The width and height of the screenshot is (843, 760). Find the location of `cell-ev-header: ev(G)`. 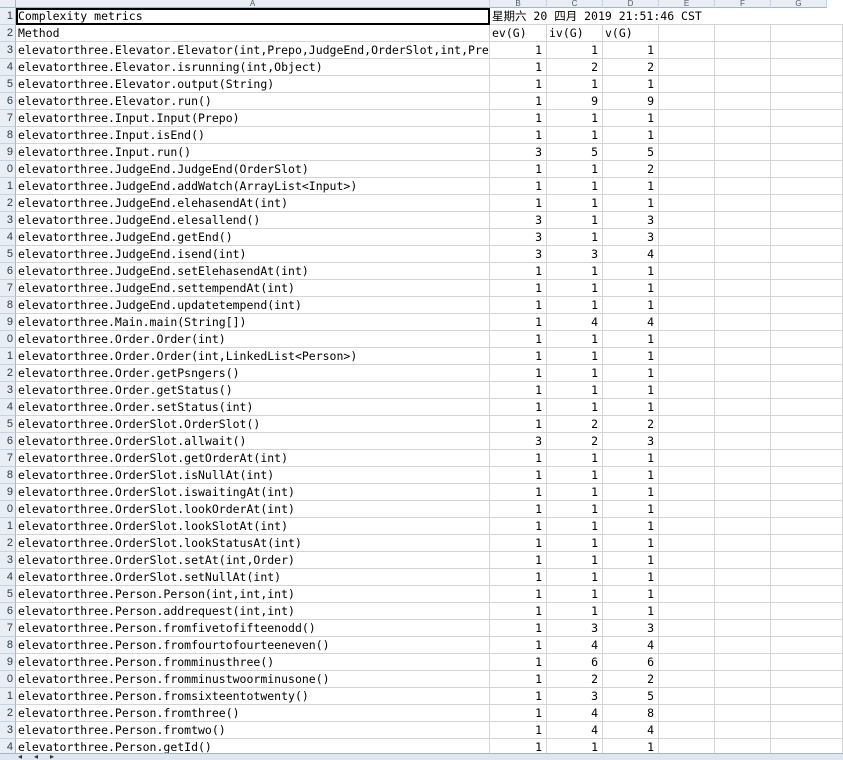

cell-ev-header: ev(G) is located at coordinates (518, 33).